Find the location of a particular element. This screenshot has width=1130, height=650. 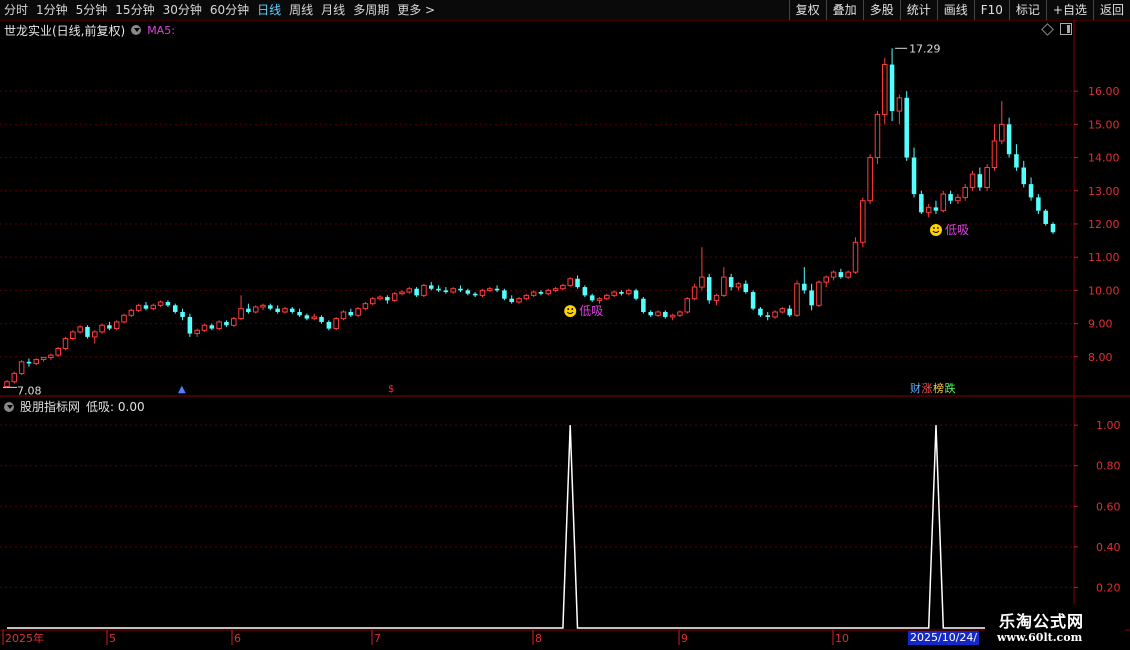

event-tag: 跌 is located at coordinates (950, 388).